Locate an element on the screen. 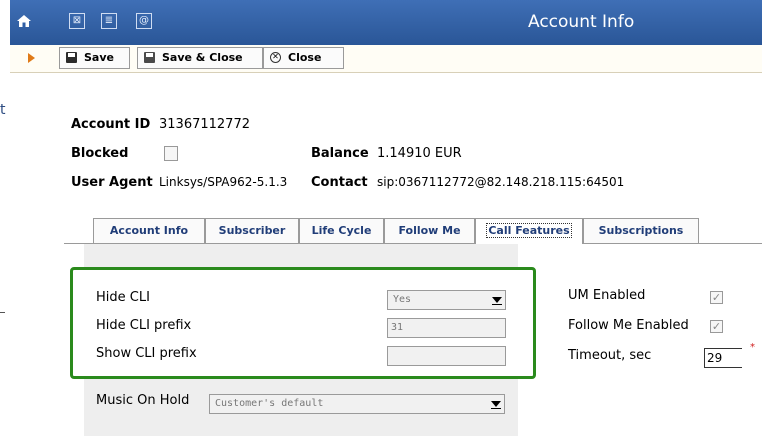 This screenshot has height=436, width=762. mail-icon: ⊠ is located at coordinates (77, 21).